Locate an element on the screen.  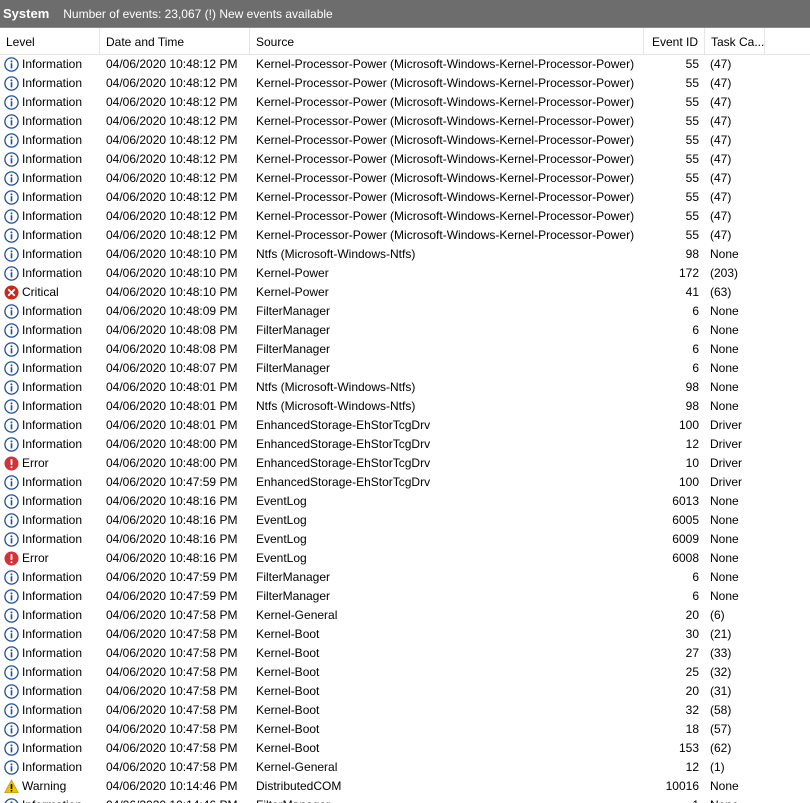
source-cell: EventLog is located at coordinates (281, 558).